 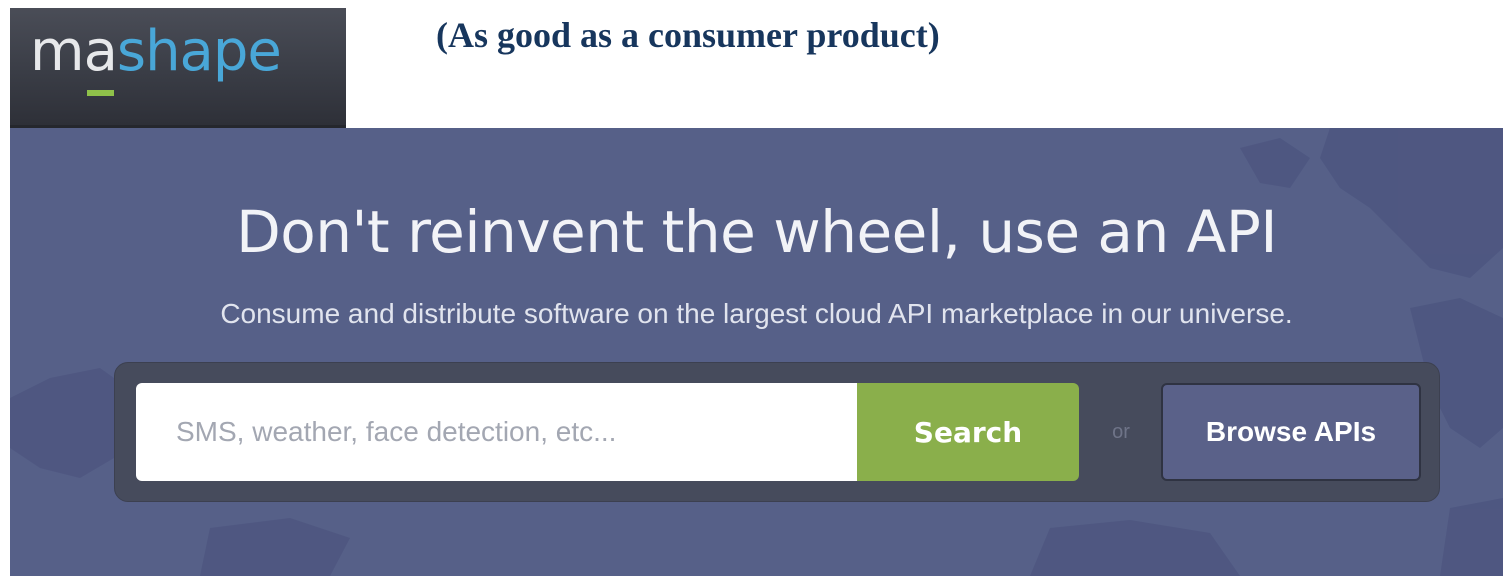 I want to click on browse-apis-button: Browse APIs, so click(x=1291, y=432).